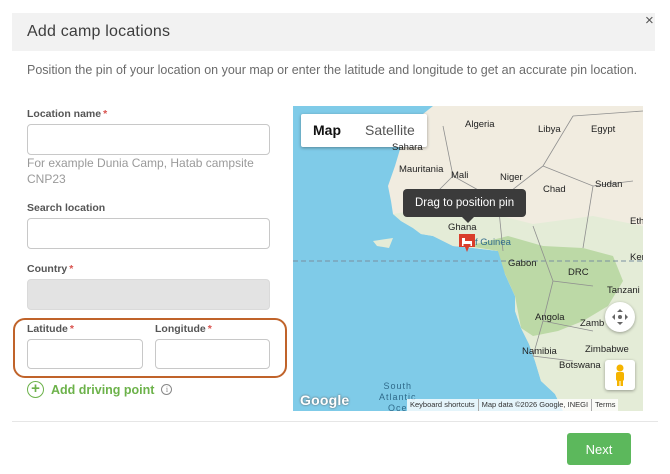  I want to click on drag-pin-tooltip: Drag to position pin, so click(465, 203).